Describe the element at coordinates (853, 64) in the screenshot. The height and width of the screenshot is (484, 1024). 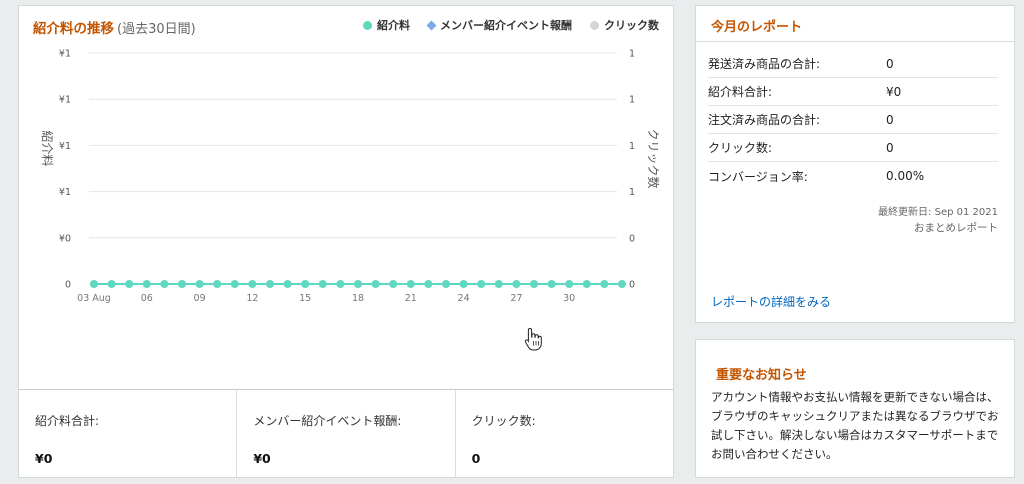
I see `report-row: 発送済み商品の合計: 0` at that location.